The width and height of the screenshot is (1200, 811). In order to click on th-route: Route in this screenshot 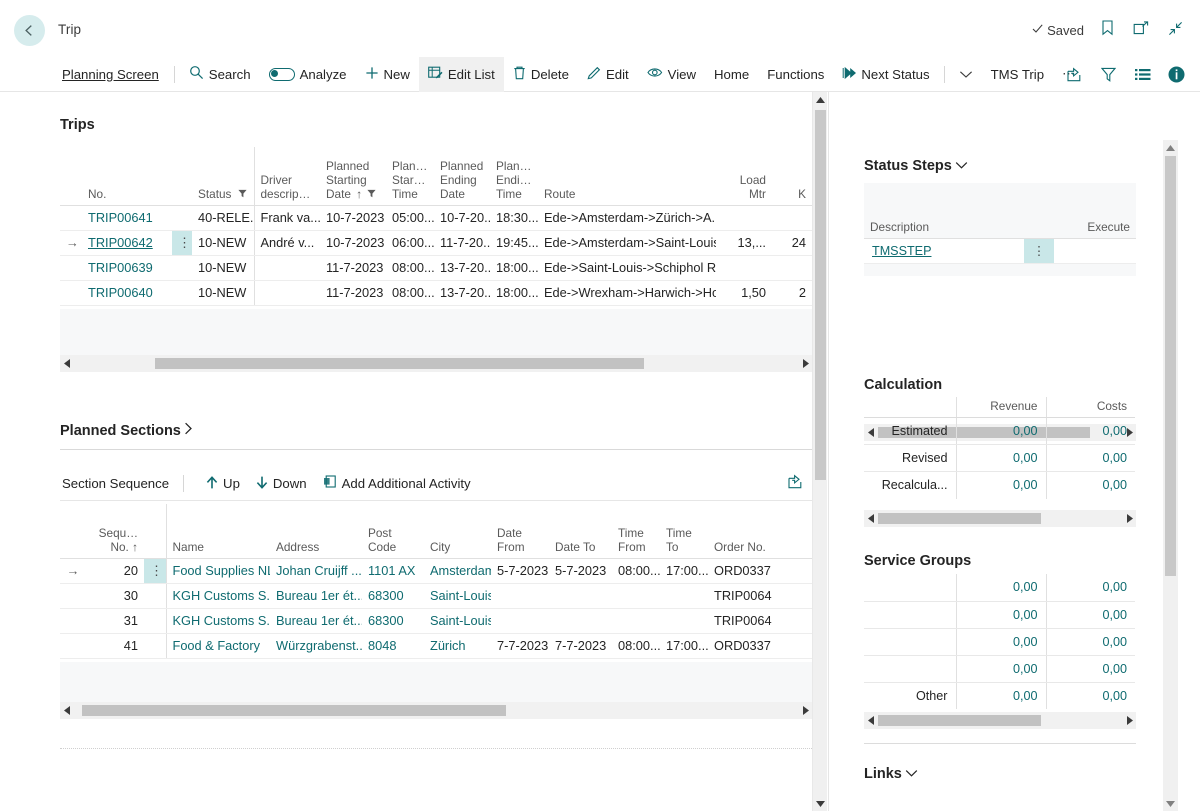, I will do `click(627, 176)`.